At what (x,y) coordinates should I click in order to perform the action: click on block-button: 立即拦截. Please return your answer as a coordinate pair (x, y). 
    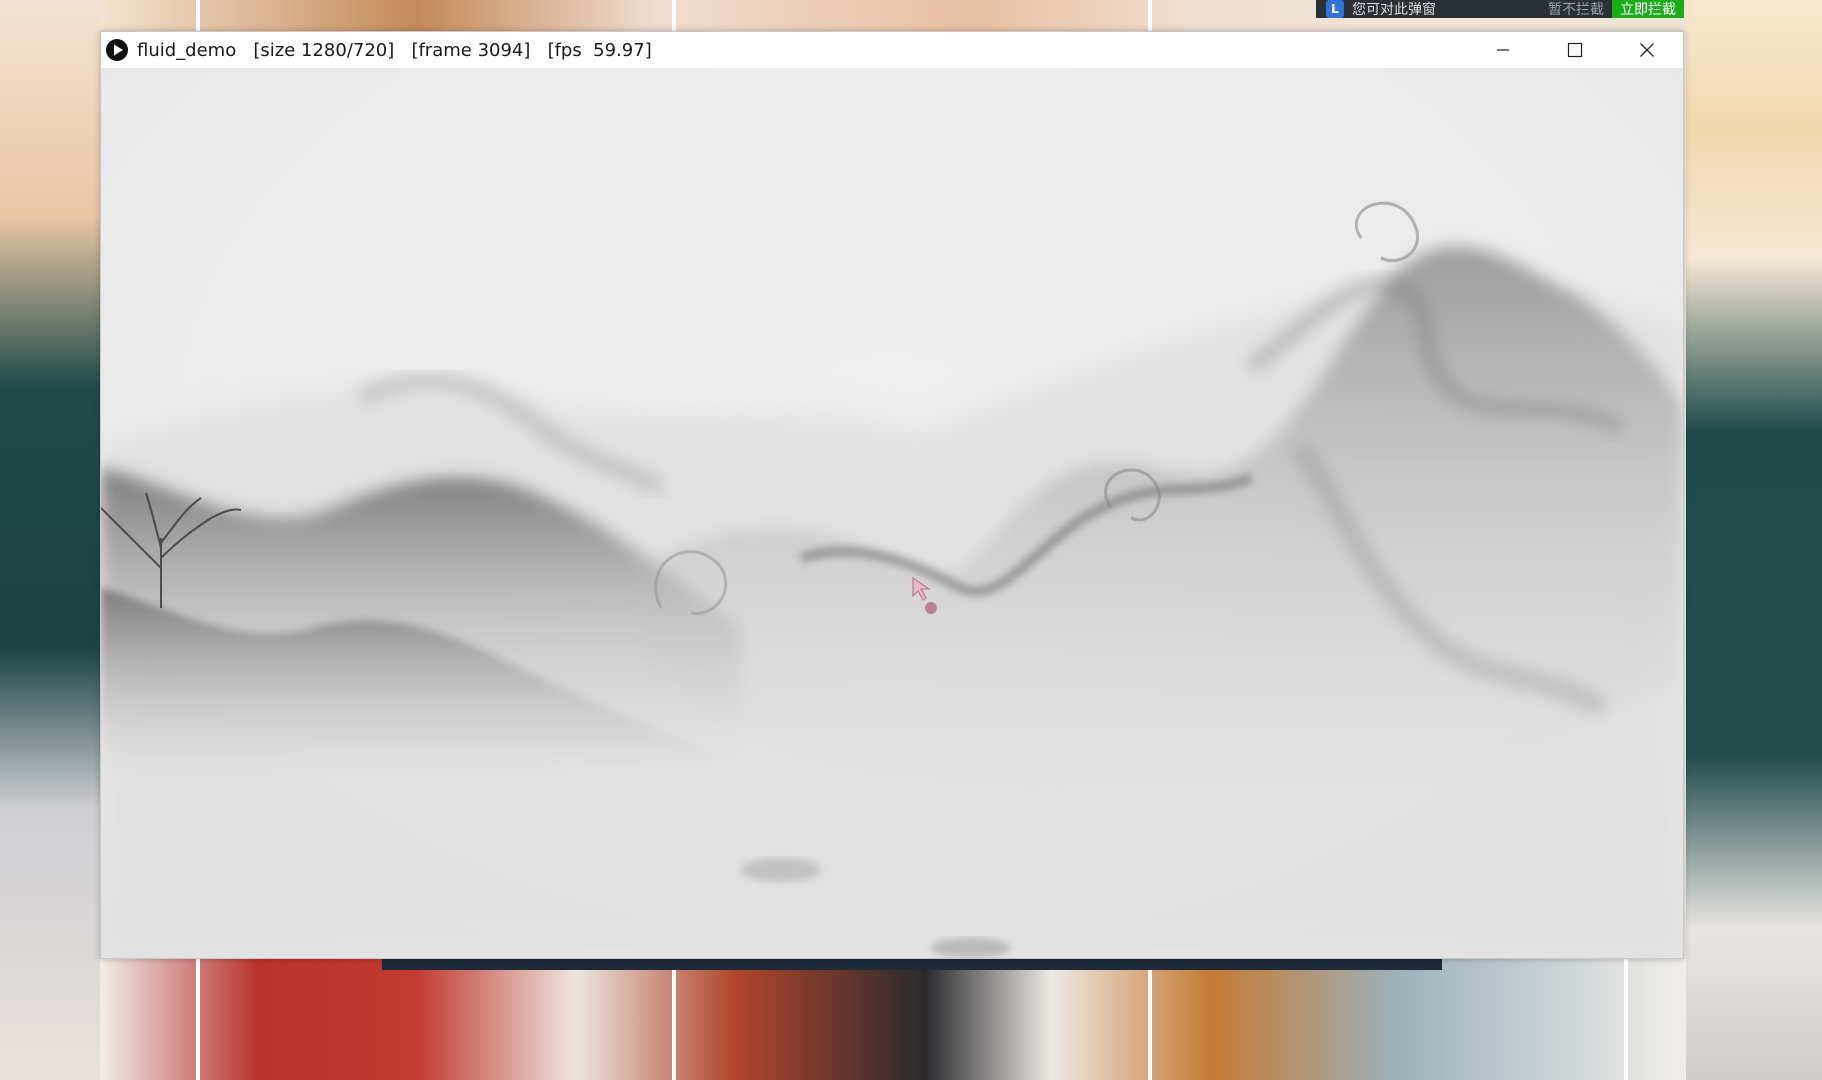
    Looking at the image, I should click on (1648, 9).